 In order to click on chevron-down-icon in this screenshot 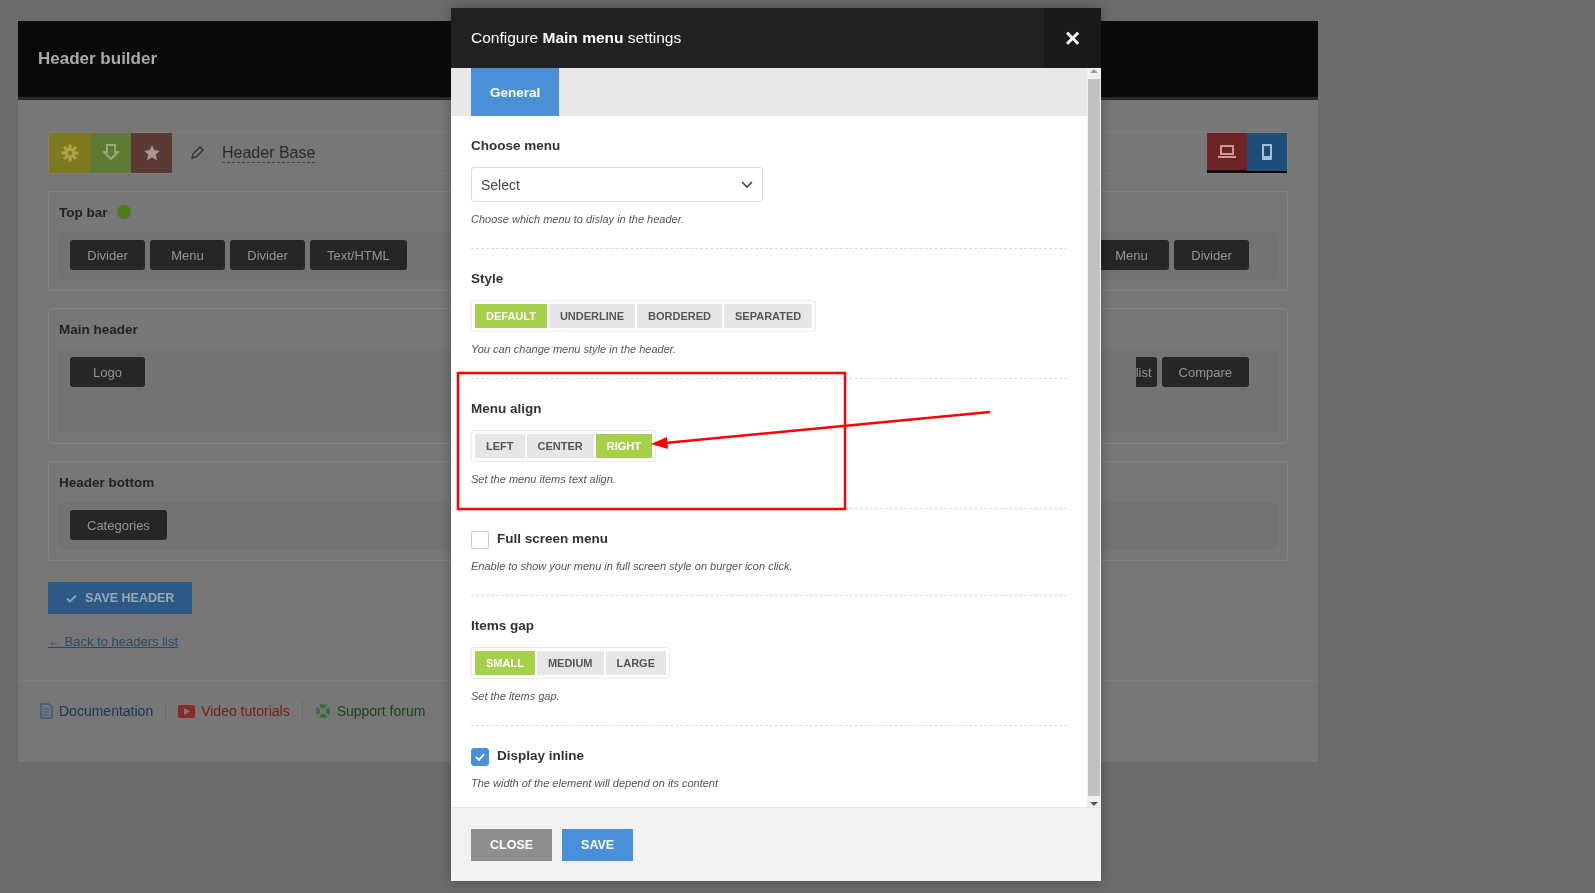, I will do `click(747, 184)`.